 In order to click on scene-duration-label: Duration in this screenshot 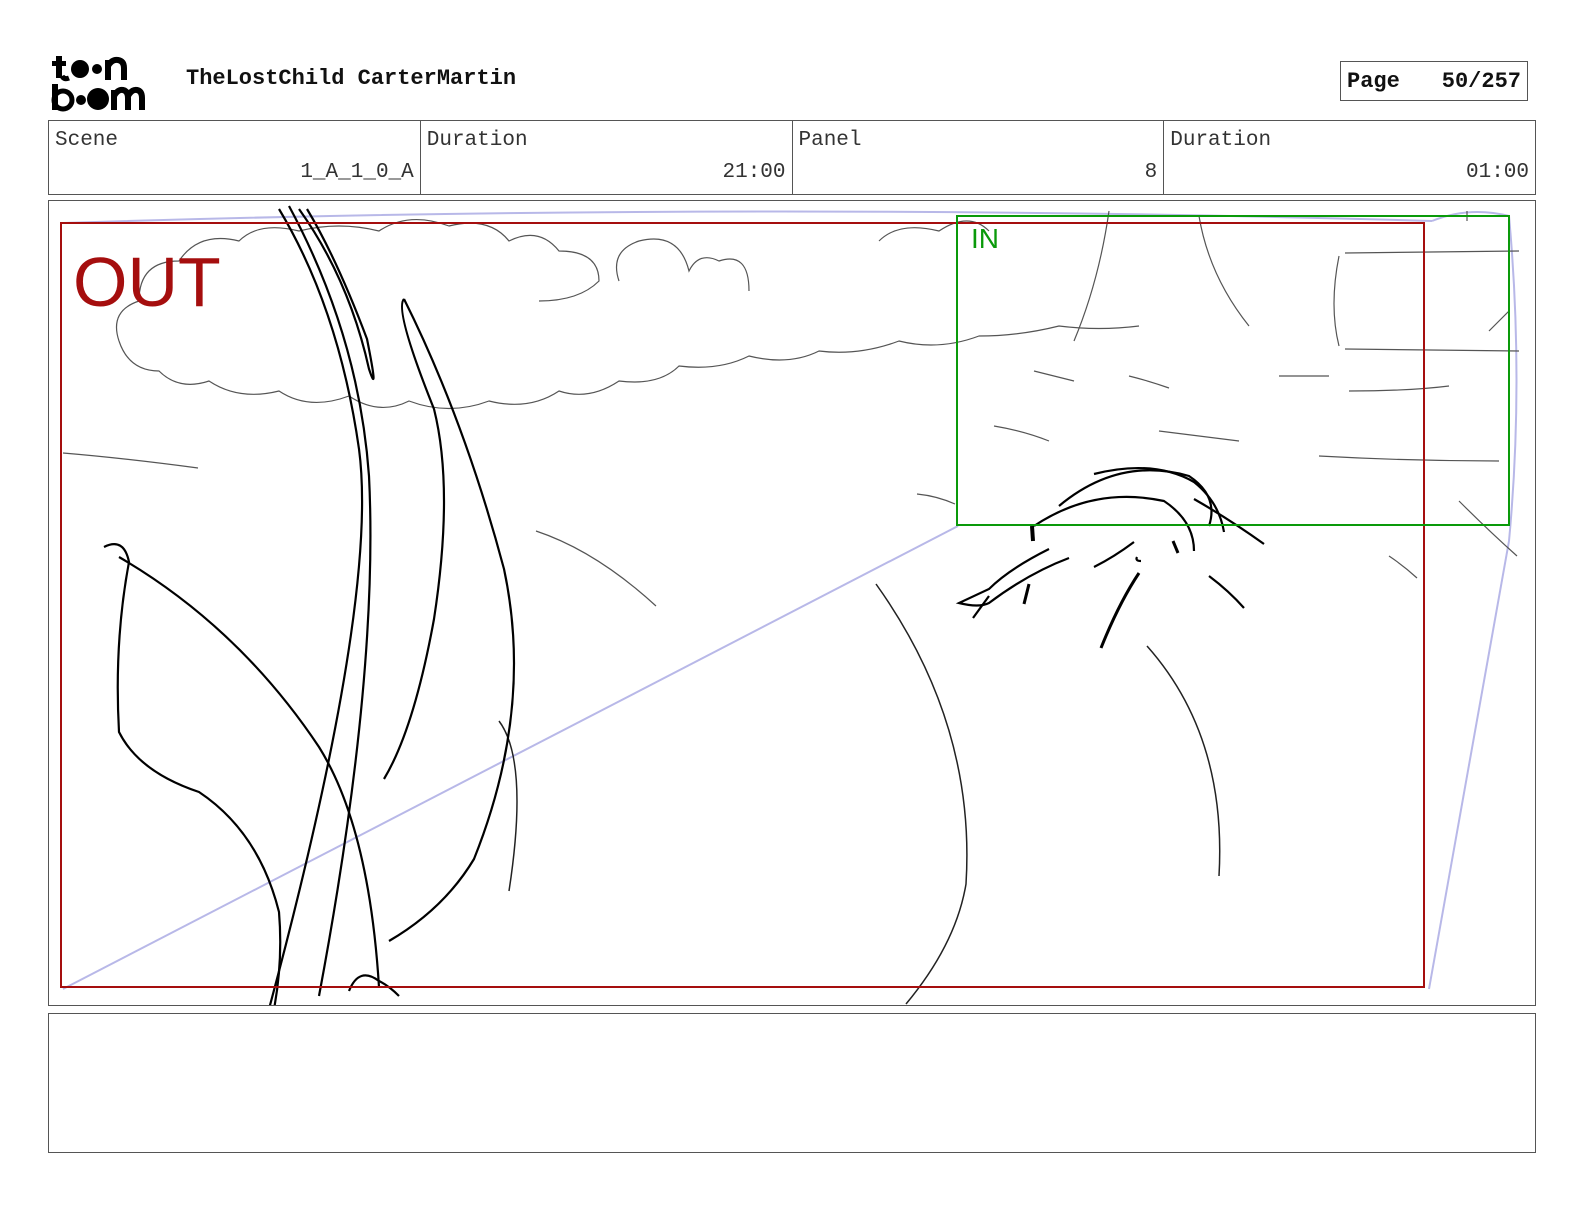, I will do `click(477, 140)`.